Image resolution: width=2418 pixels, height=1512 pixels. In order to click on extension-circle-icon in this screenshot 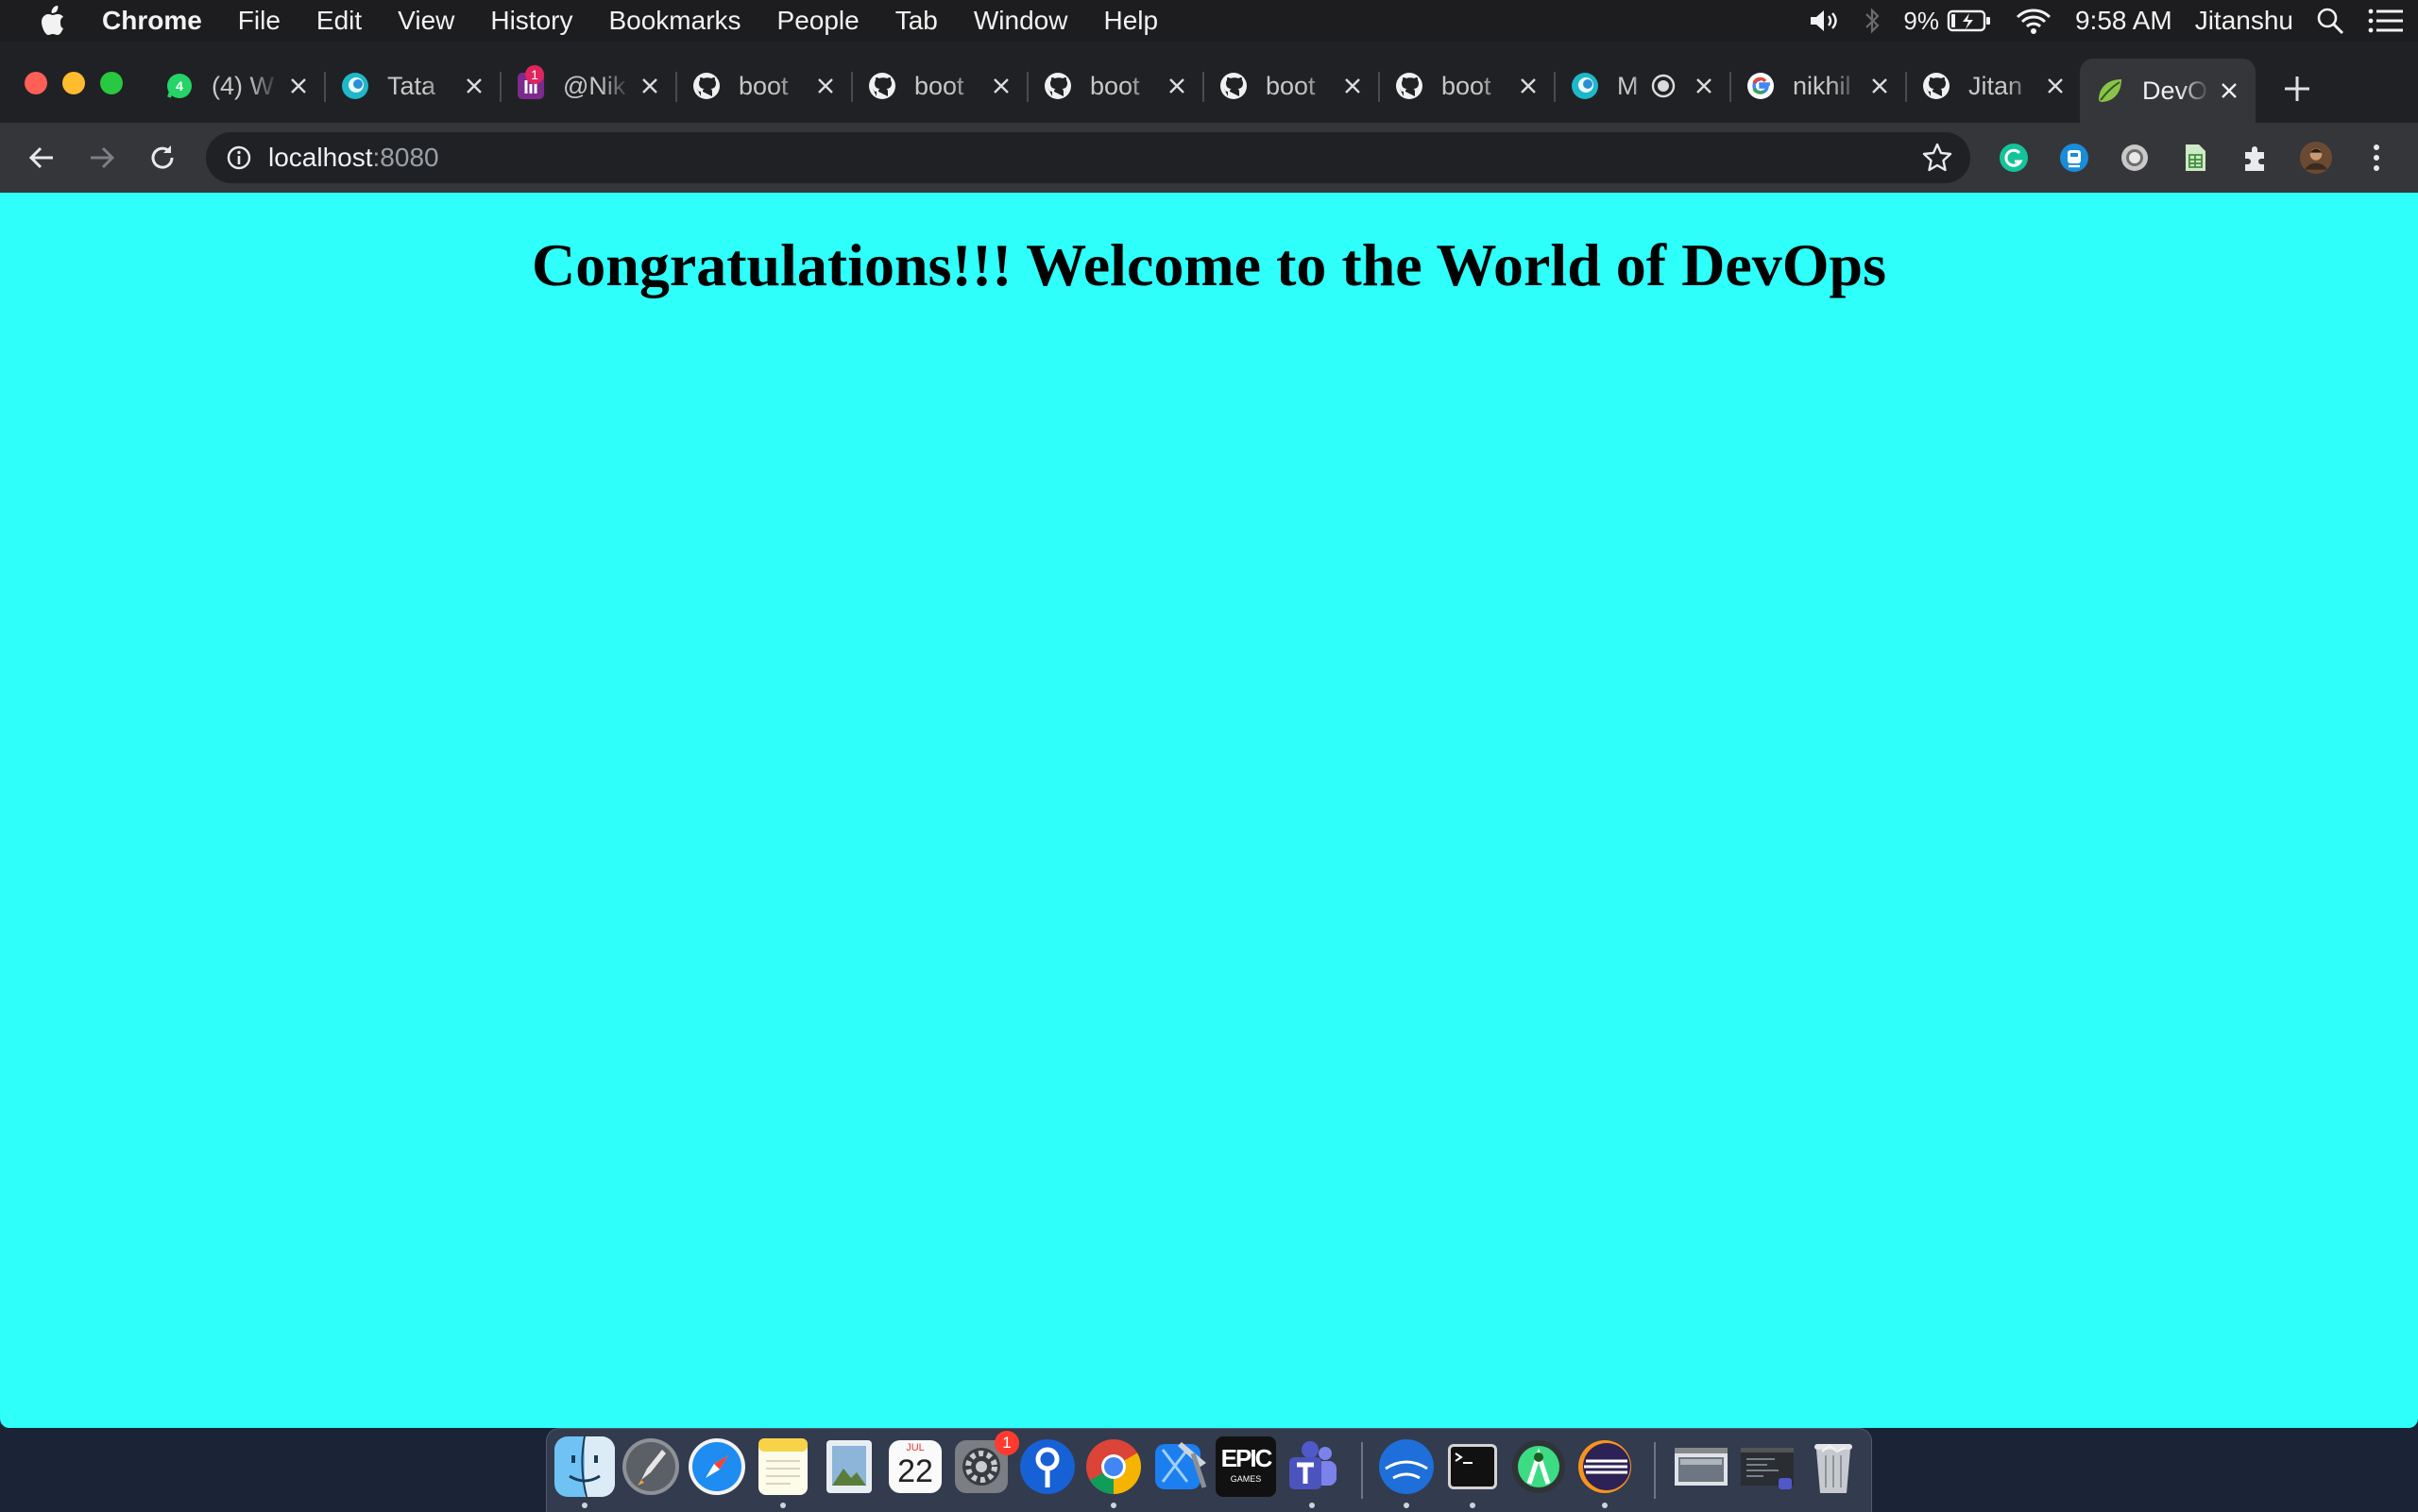, I will do `click(2135, 158)`.